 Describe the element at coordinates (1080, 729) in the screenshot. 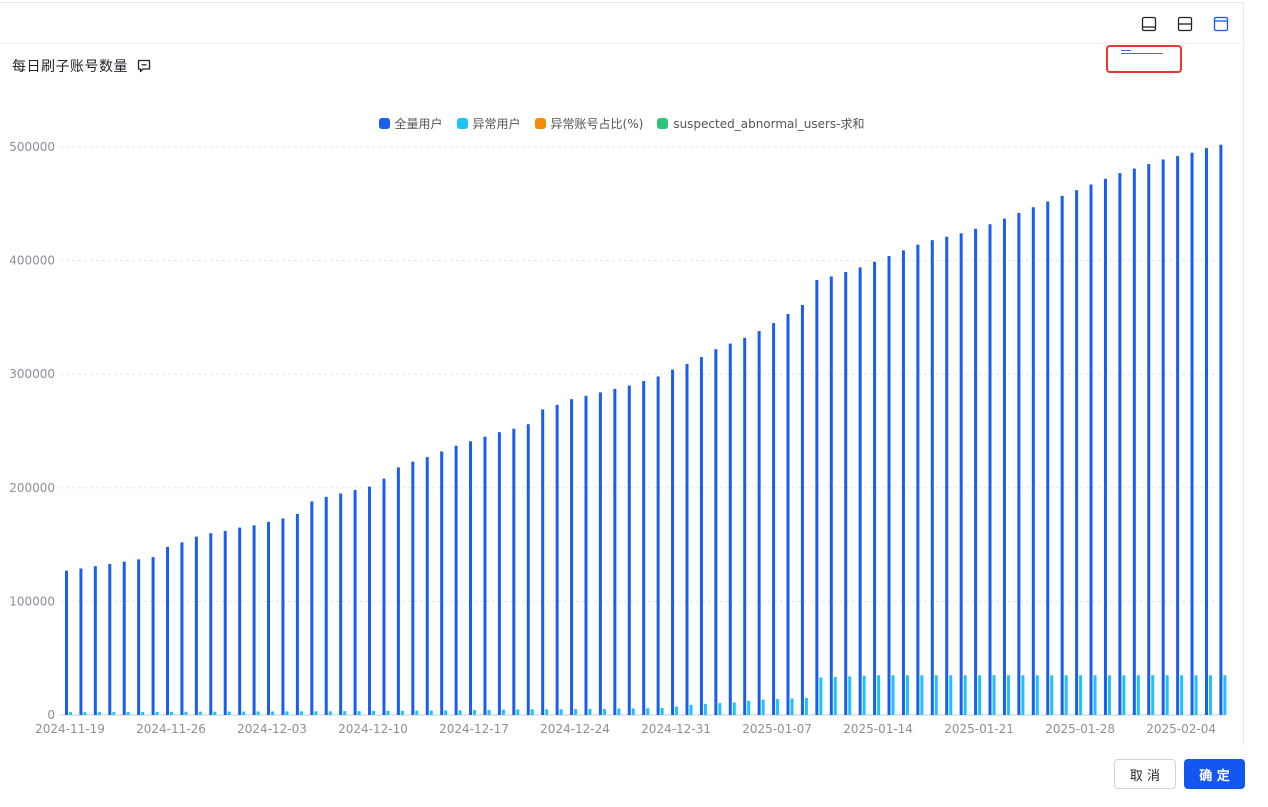

I see `x-tick-label: 2025-01-28` at that location.